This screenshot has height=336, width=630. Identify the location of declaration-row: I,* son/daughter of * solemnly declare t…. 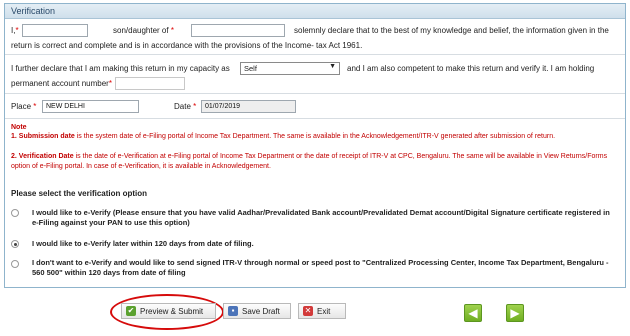
(315, 37).